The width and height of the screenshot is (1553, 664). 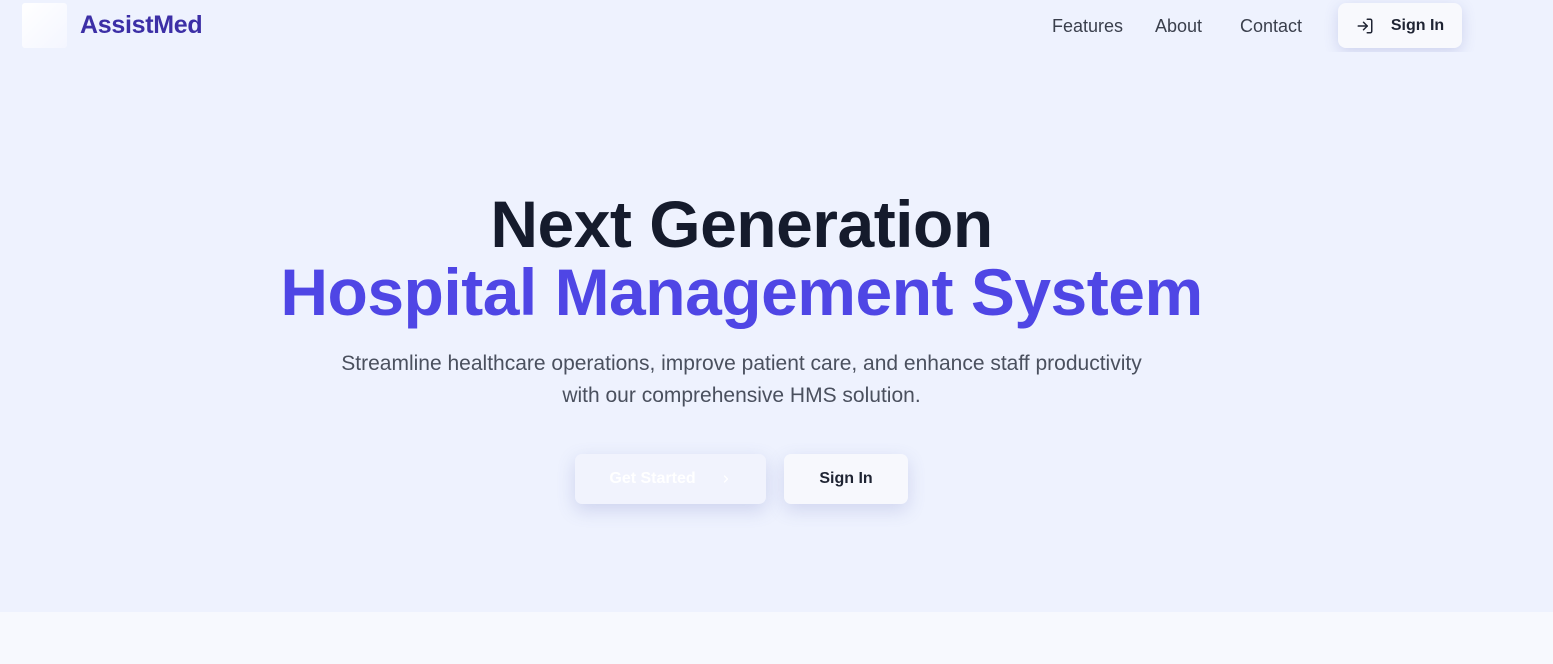 I want to click on chevron-right-icon, so click(x=726, y=479).